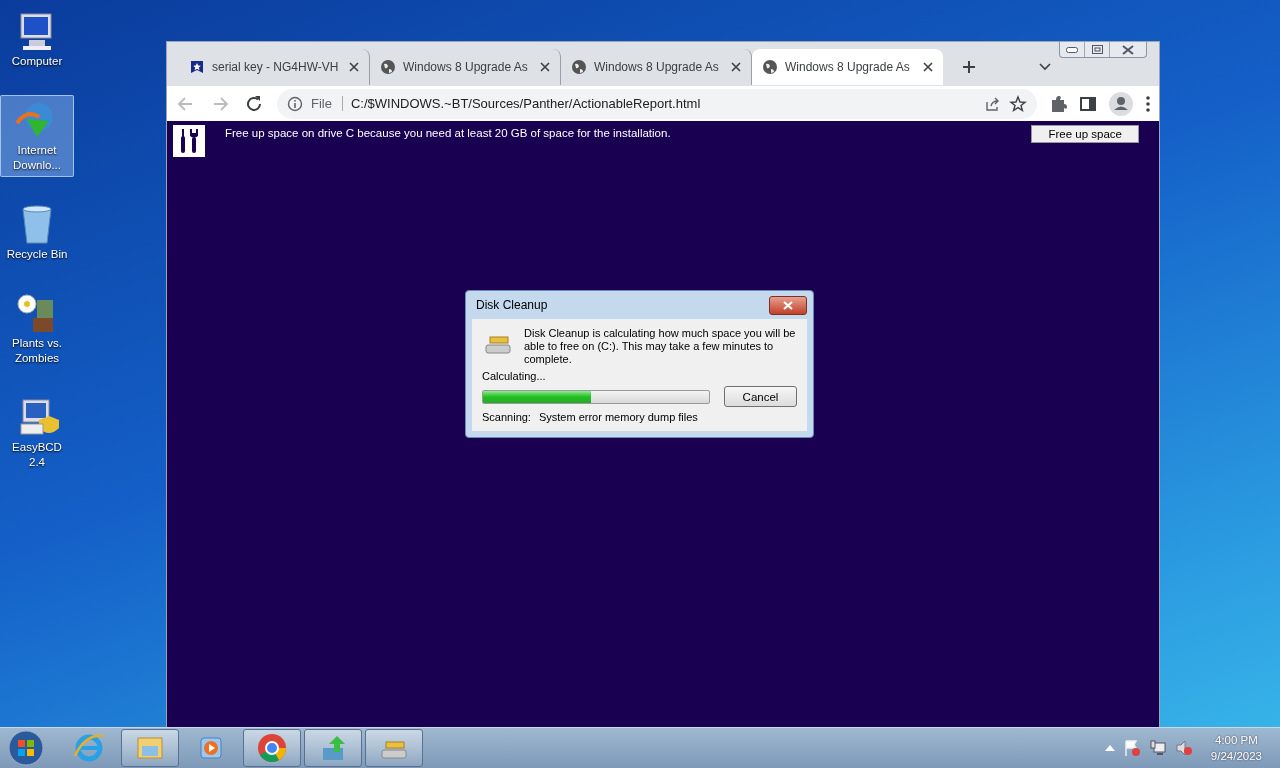 The image size is (1280, 768). I want to click on address-bar: File C:/$WINDOWS.~BT/Sources/Panther/ActionableReport.html, so click(657, 103).